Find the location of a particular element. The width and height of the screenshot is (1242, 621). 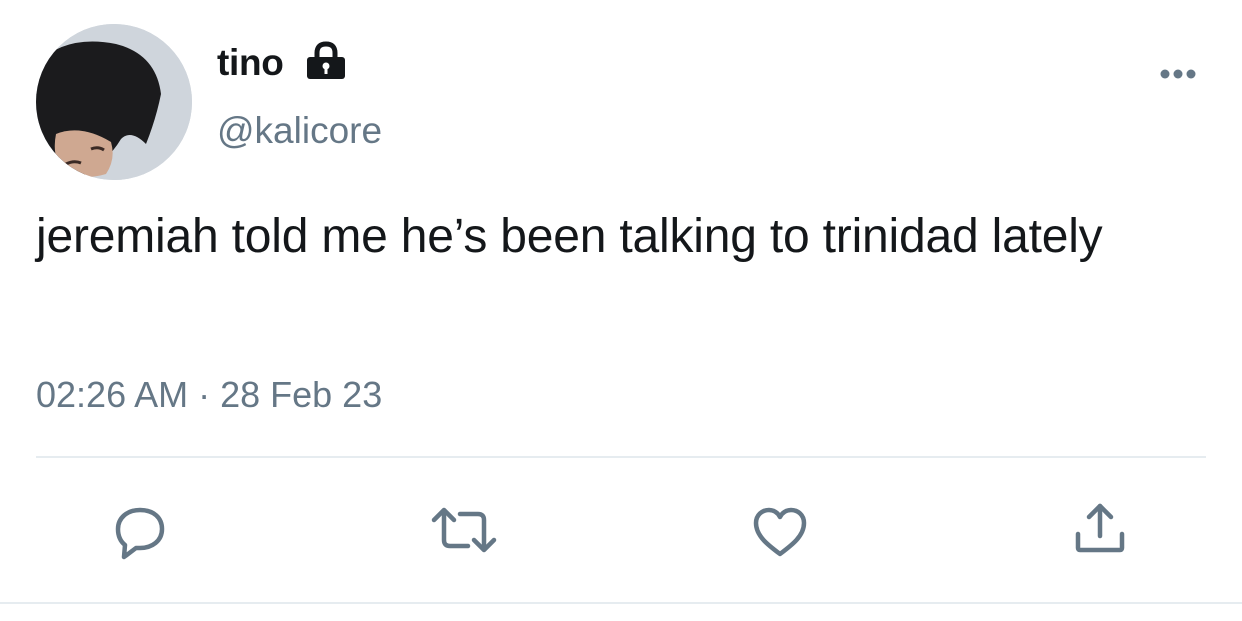

retweet-button is located at coordinates (464, 530).